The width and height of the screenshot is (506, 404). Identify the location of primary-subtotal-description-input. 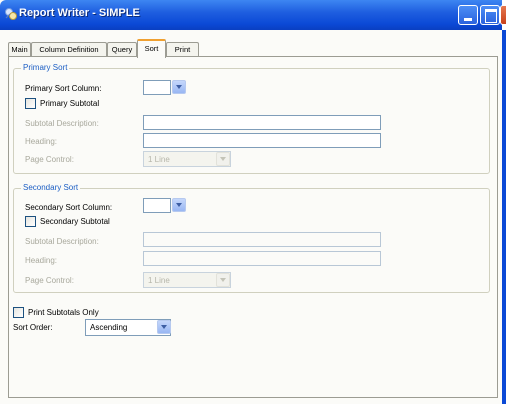
(262, 122).